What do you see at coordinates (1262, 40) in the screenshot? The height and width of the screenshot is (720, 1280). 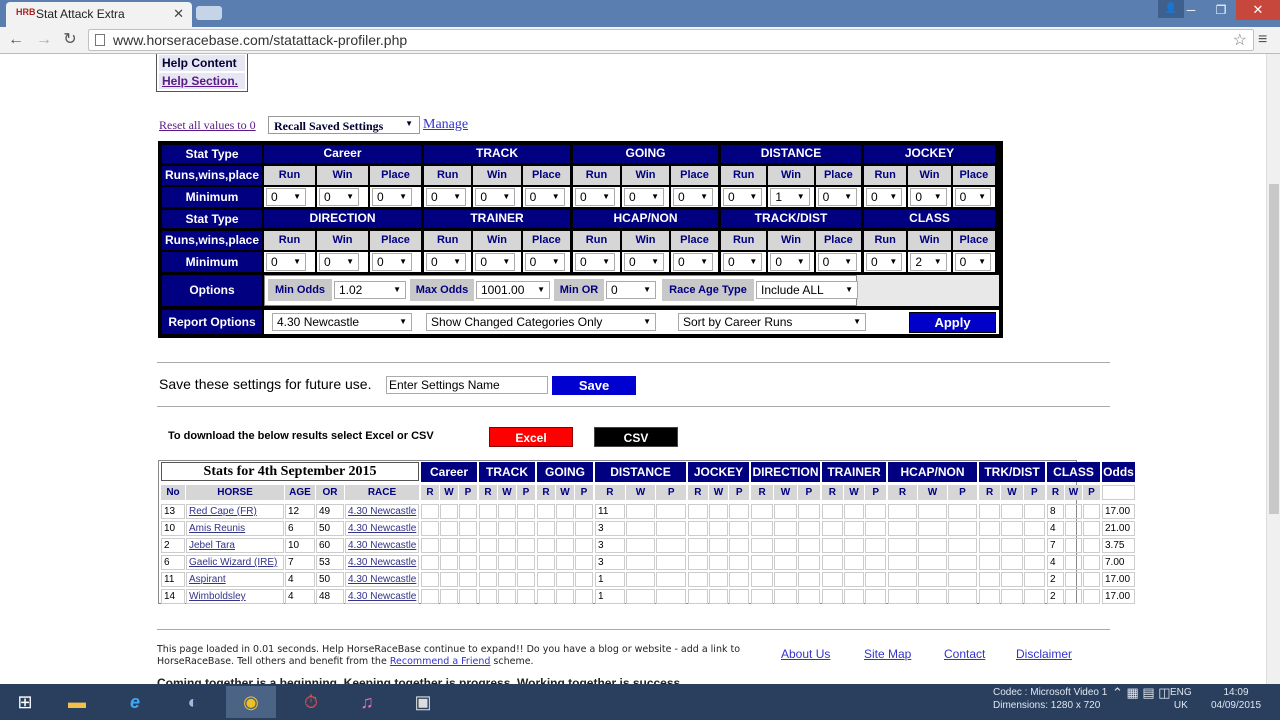 I see `chrome-menu-icon: ≡` at bounding box center [1262, 40].